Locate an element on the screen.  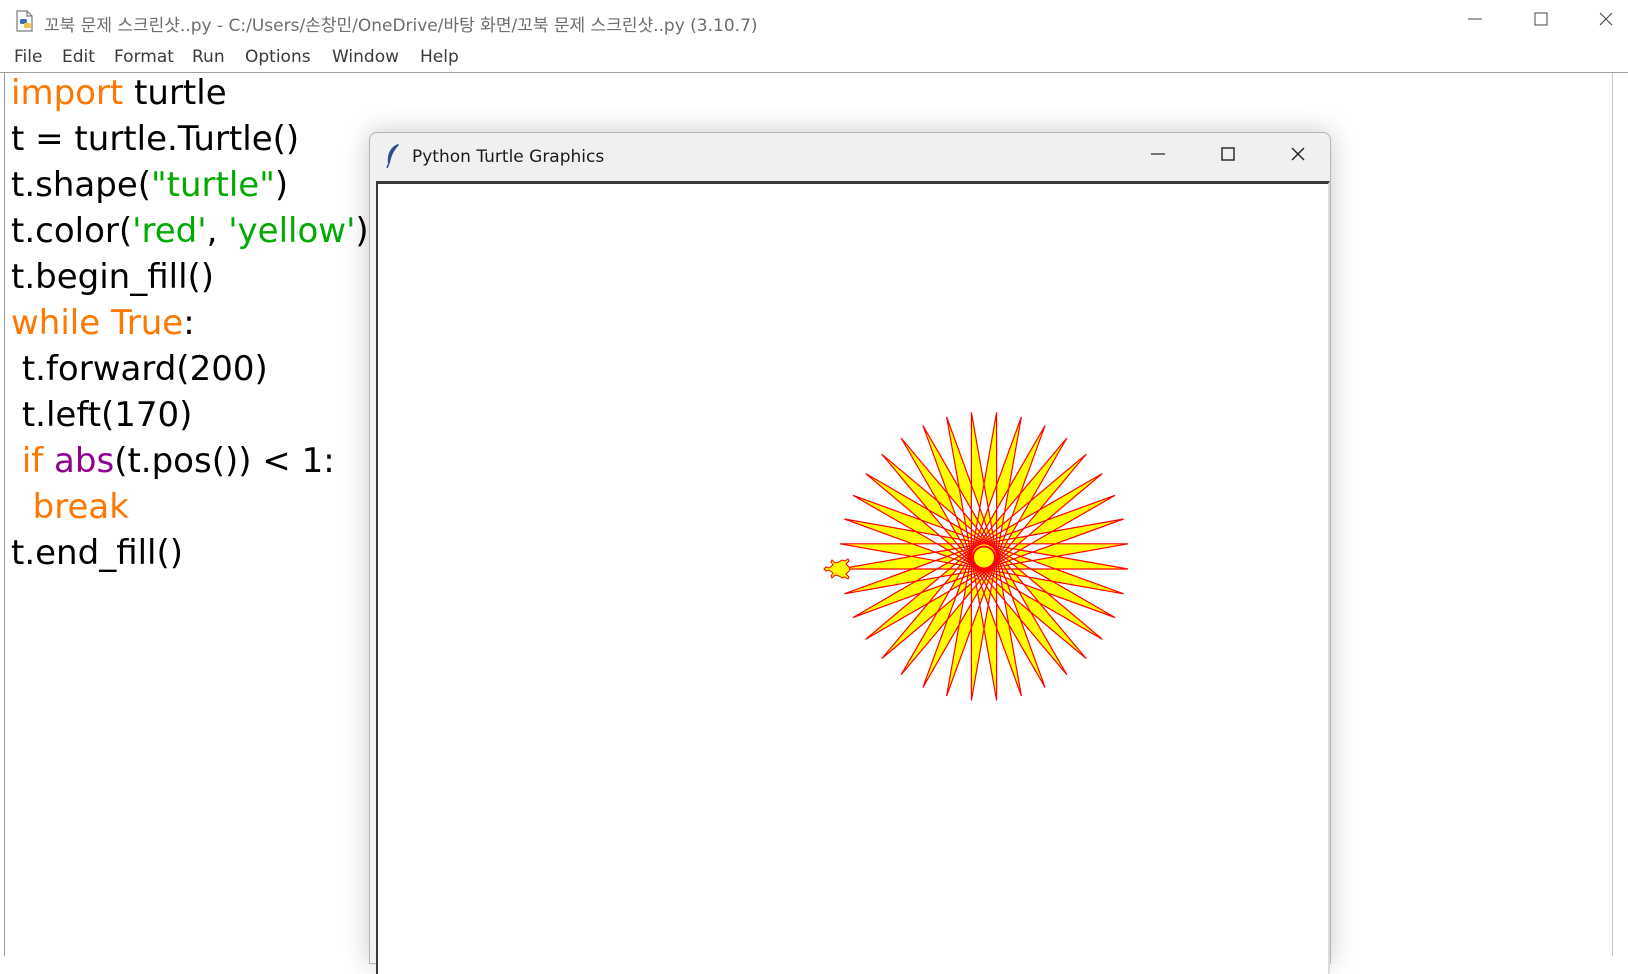
code-line: t = turtle.Turtle() is located at coordinates (155, 139).